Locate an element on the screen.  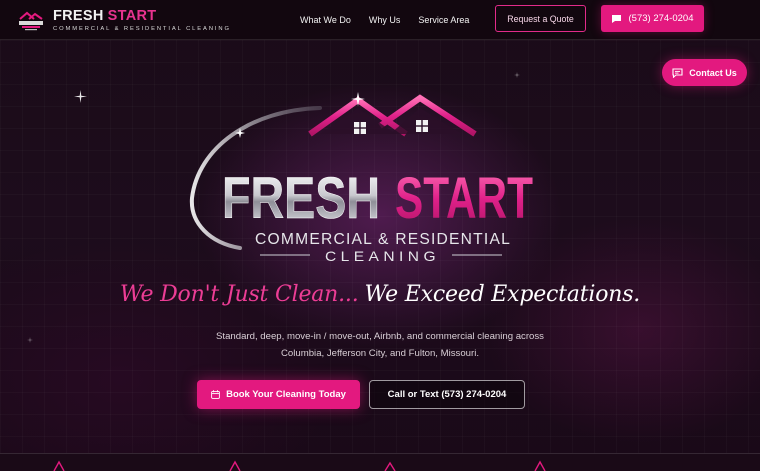
request-quote-label: Request a Quote is located at coordinates (540, 18).